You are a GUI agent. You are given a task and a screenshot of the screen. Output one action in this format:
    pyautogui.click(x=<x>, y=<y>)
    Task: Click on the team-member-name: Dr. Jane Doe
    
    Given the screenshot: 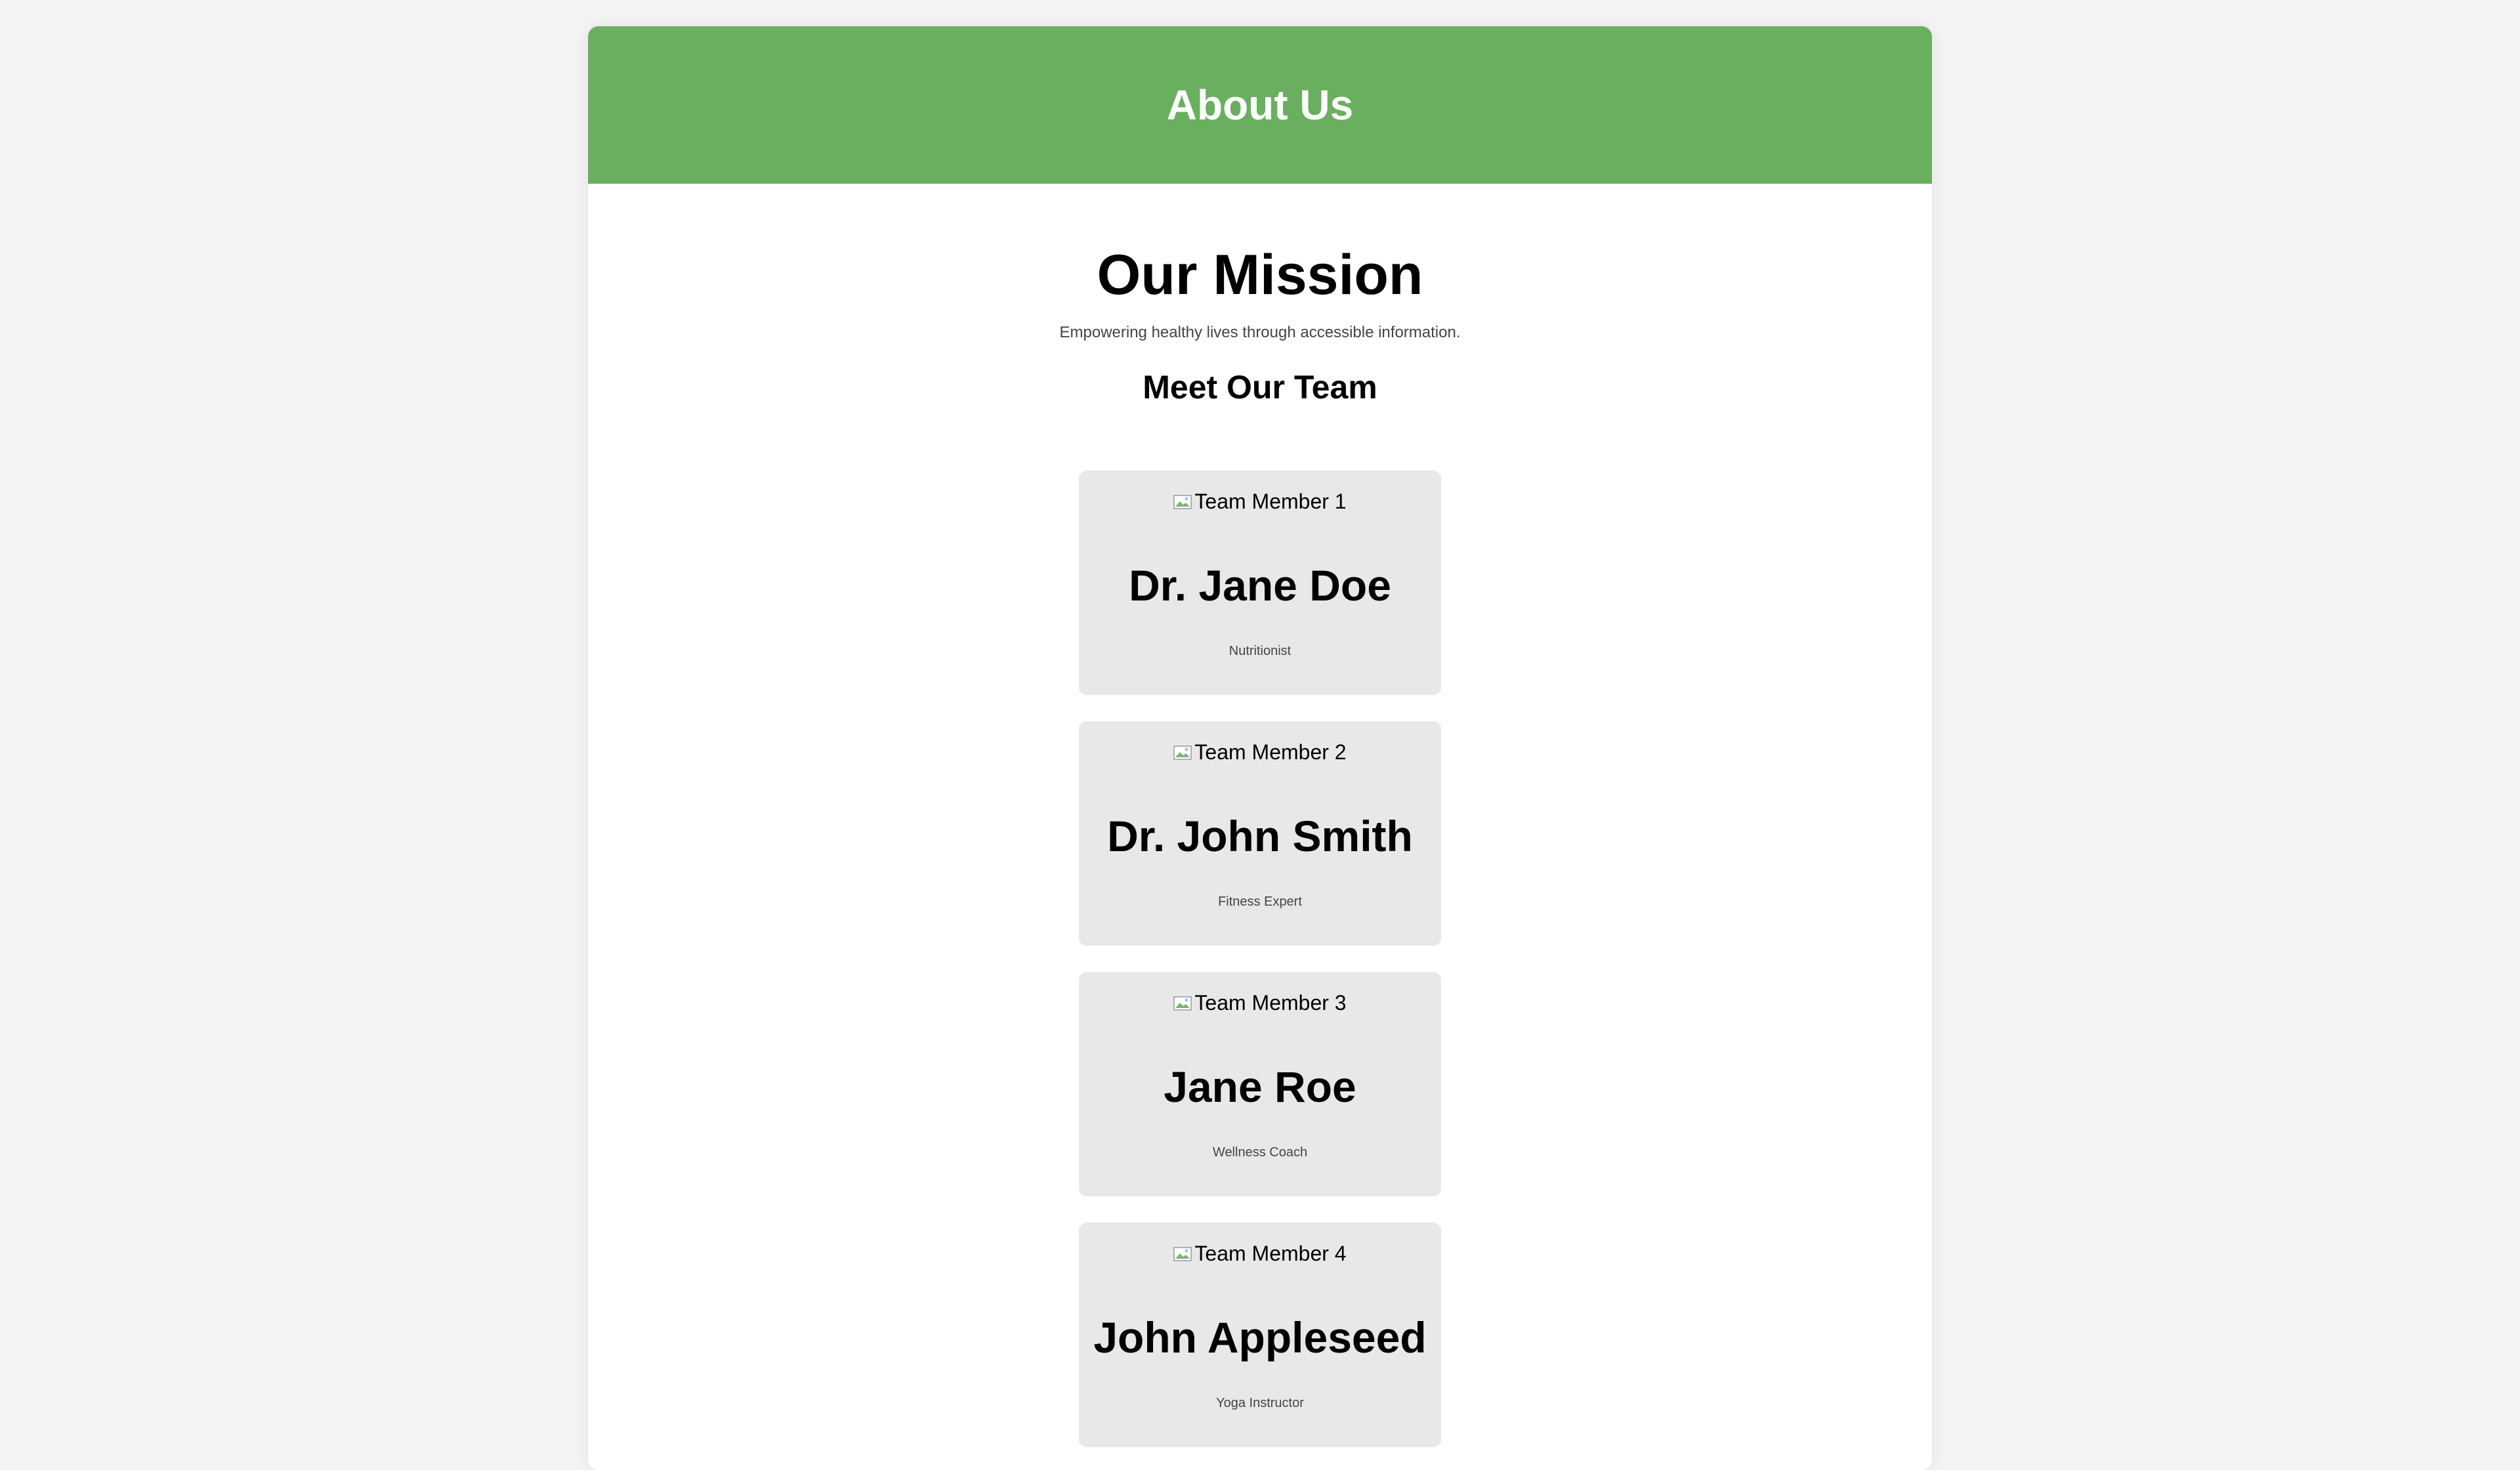 What is the action you would take?
    pyautogui.click(x=1260, y=585)
    